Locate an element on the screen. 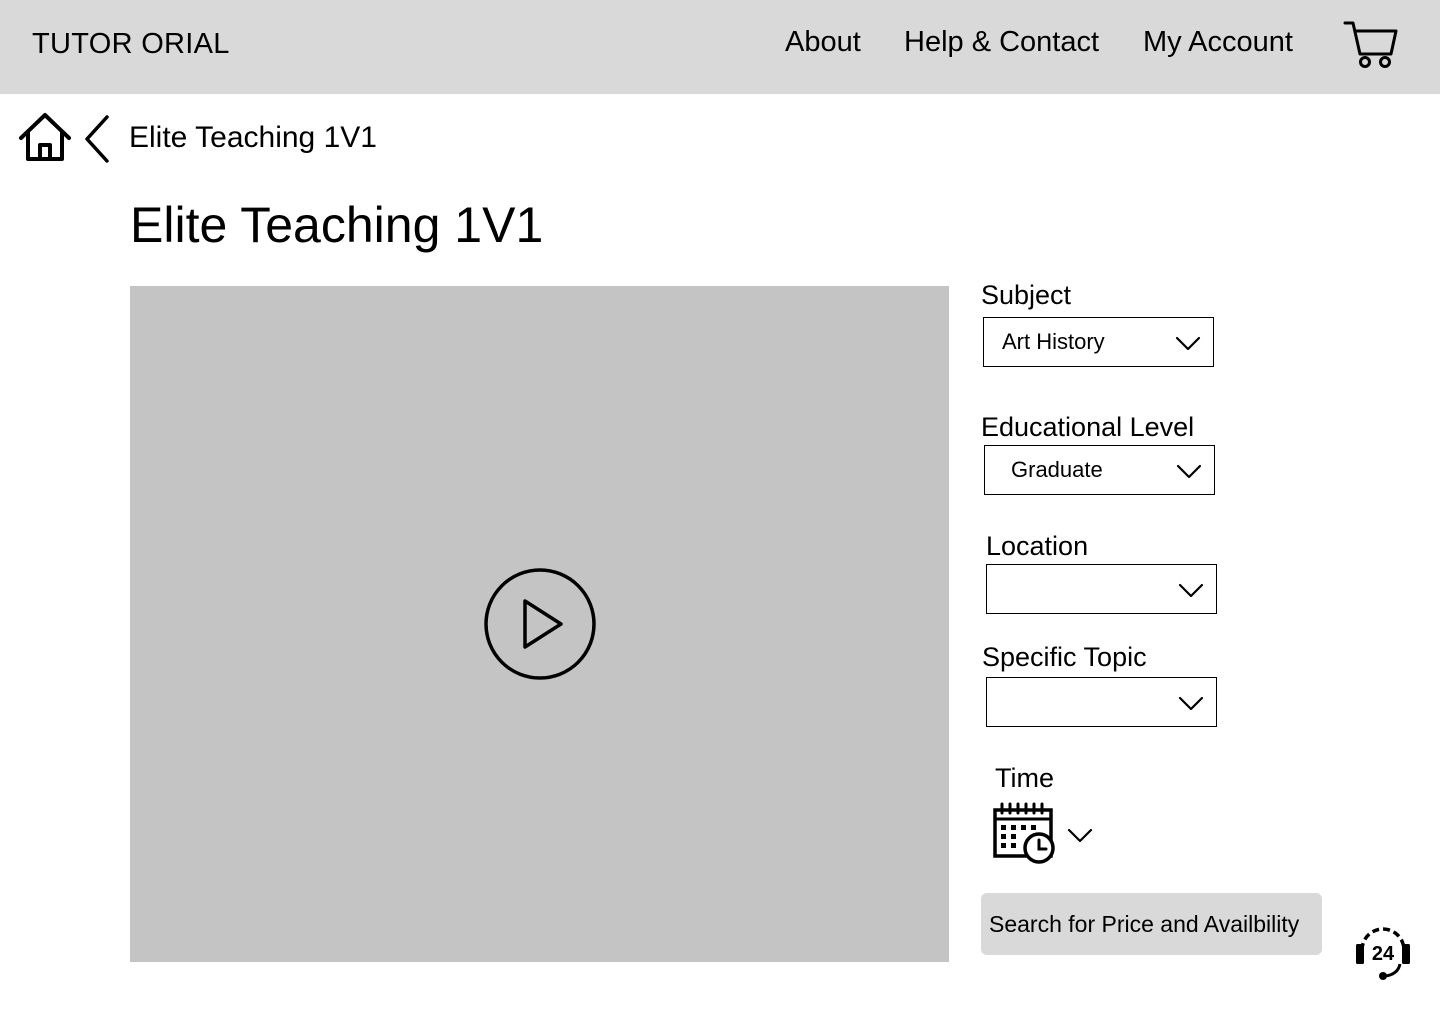  educational-level-value: Graduate is located at coordinates (1057, 469).